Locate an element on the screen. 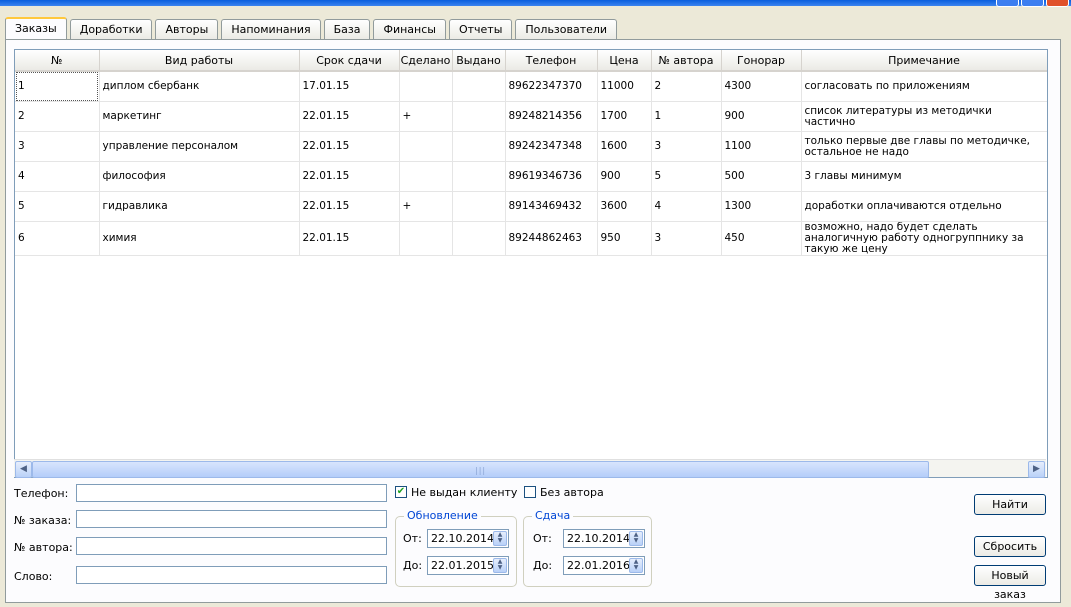  tab-database: База is located at coordinates (347, 29).